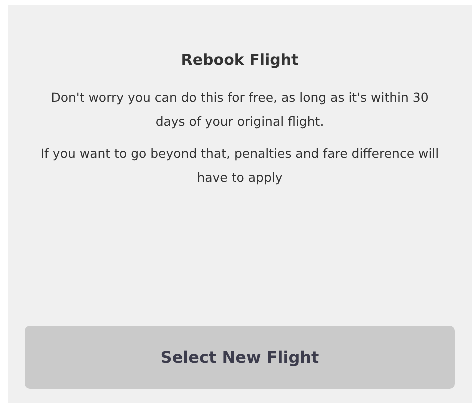 This screenshot has width=472, height=406. What do you see at coordinates (240, 109) in the screenshot?
I see `info-paragraph: Don't worry you can do this for free, as long as it's within 30 days of your original flight.` at bounding box center [240, 109].